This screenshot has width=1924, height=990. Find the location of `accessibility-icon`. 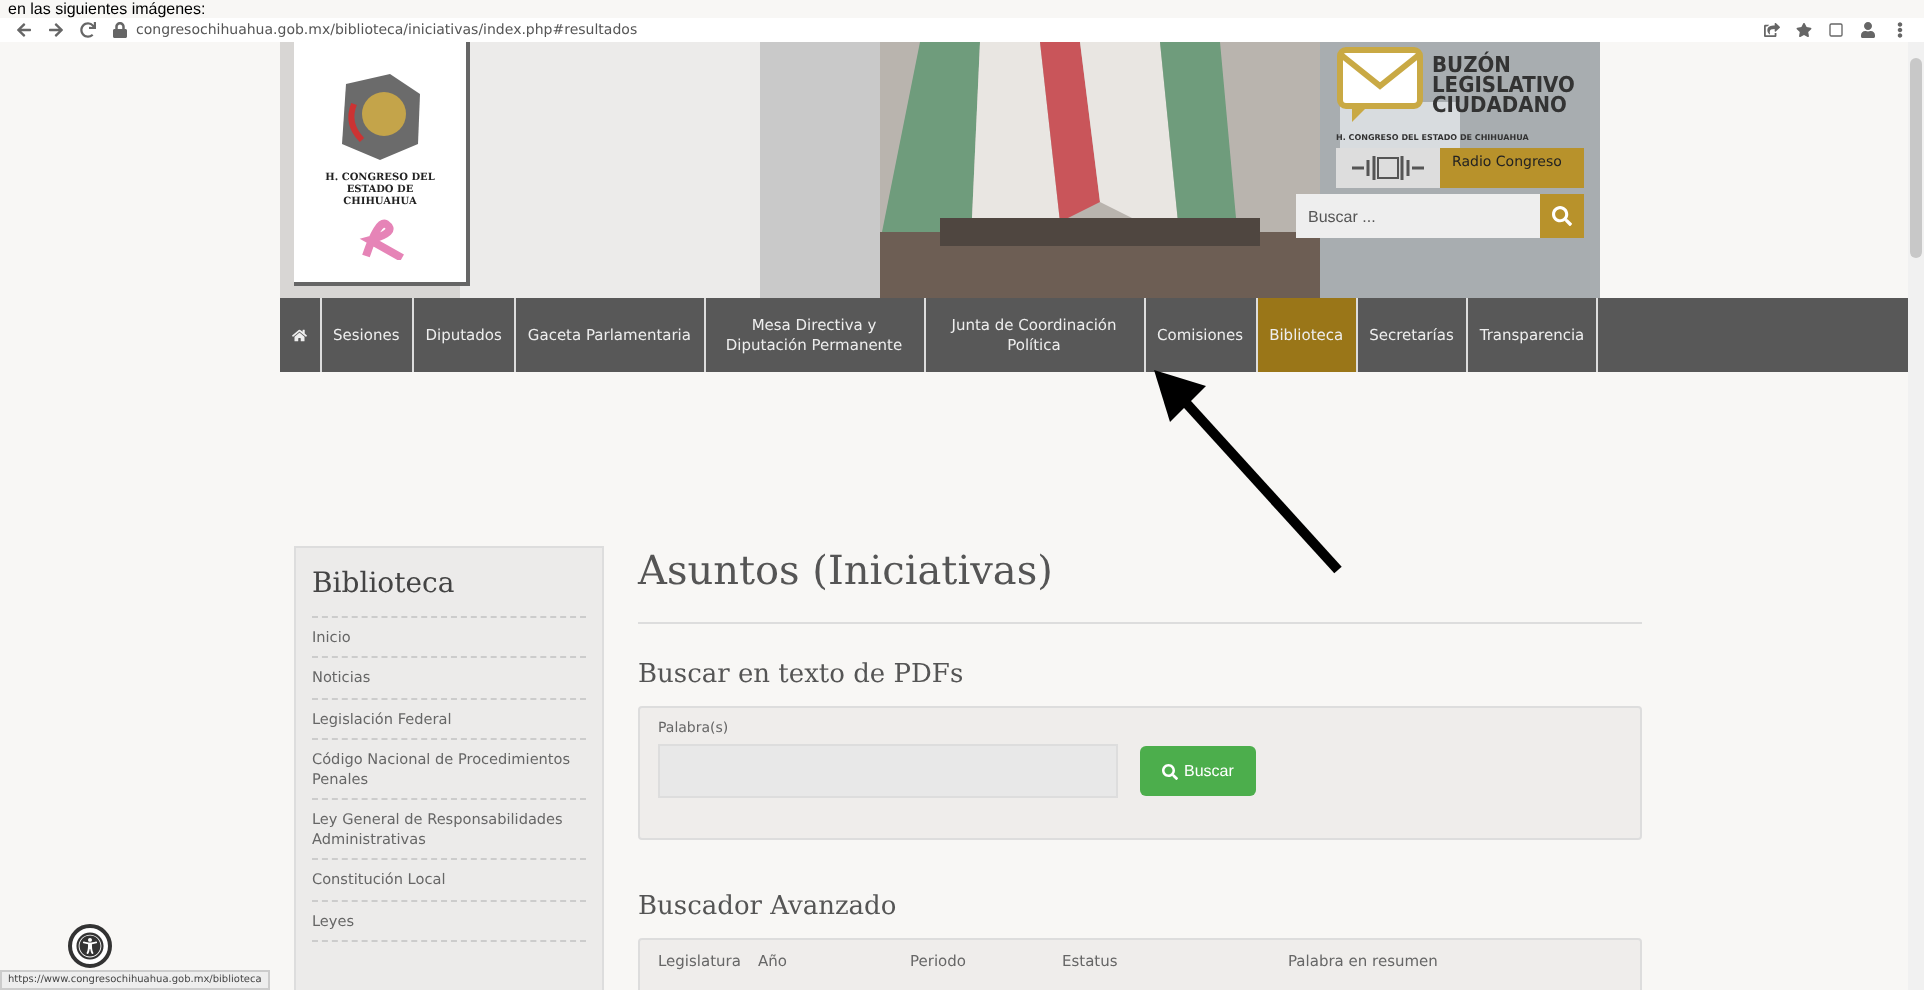

accessibility-icon is located at coordinates (90, 946).